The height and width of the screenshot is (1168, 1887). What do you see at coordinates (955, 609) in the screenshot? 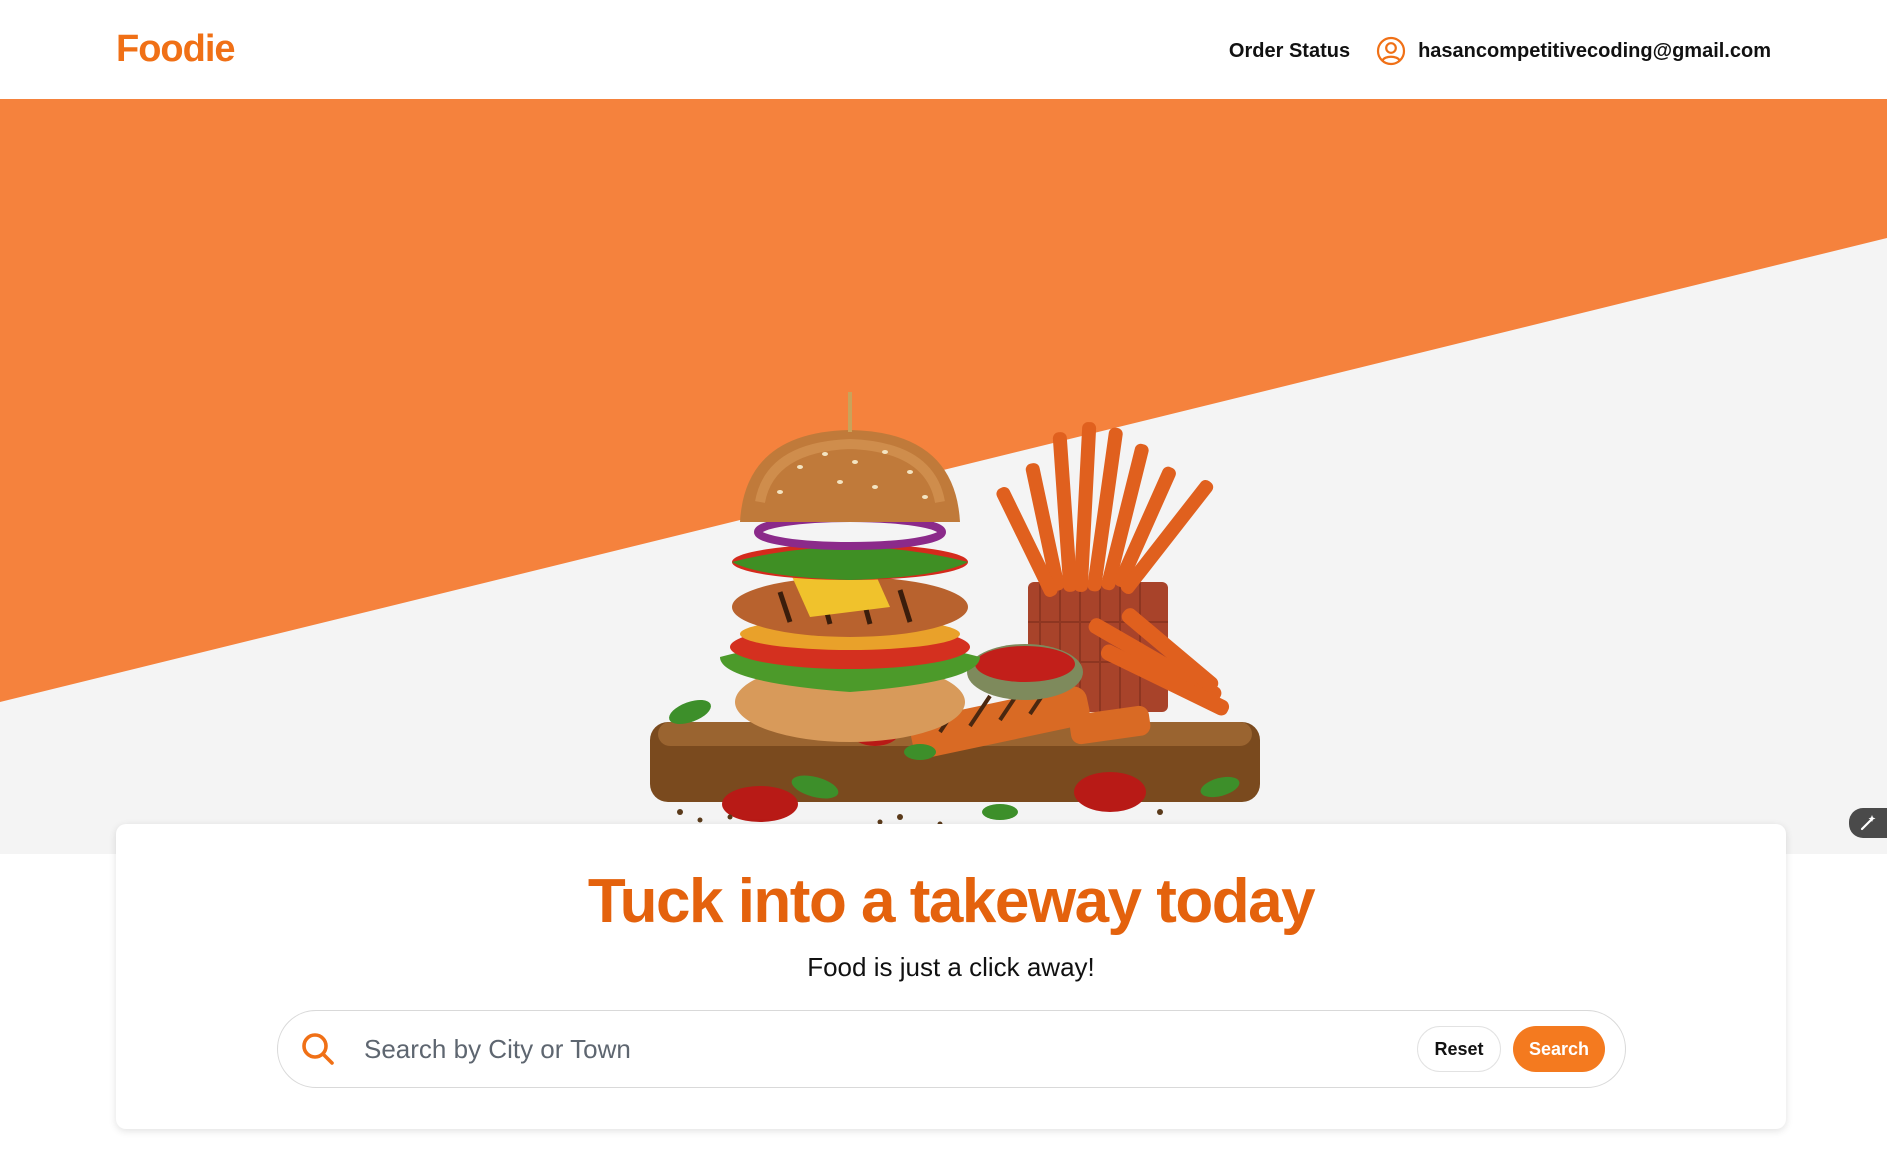
I see `burger-and-fries-illustration` at bounding box center [955, 609].